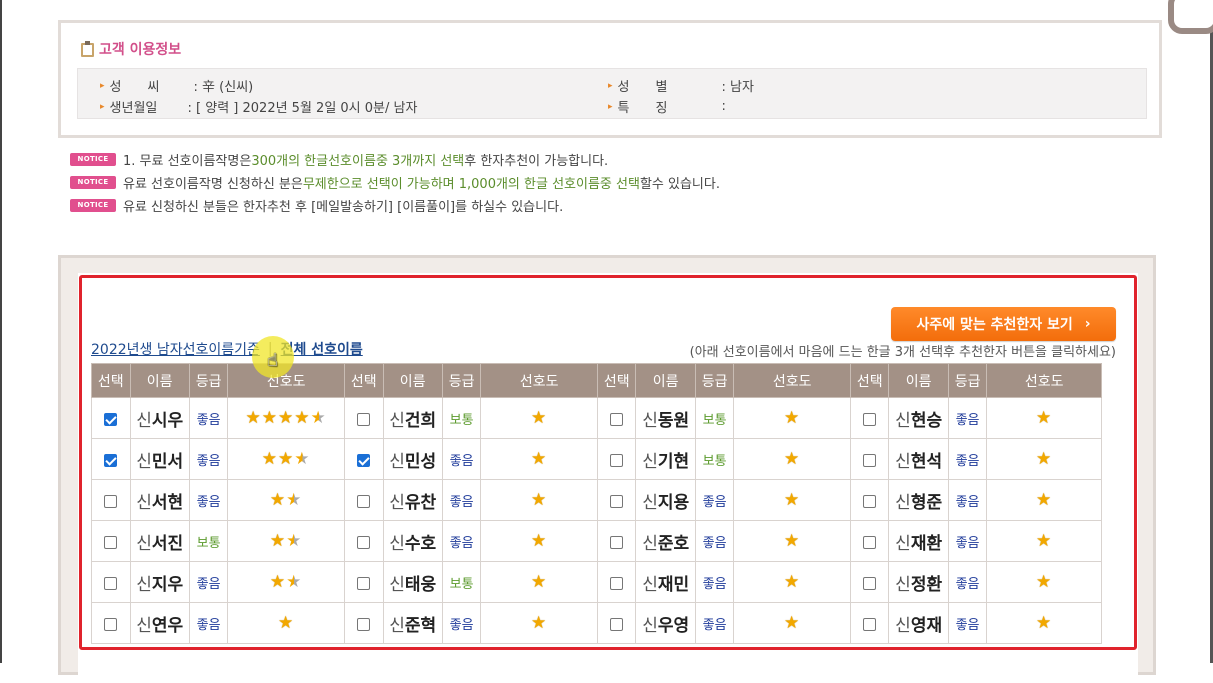 Image resolution: width=1213 pixels, height=683 pixels. I want to click on full-name: 신서현, so click(159, 503).